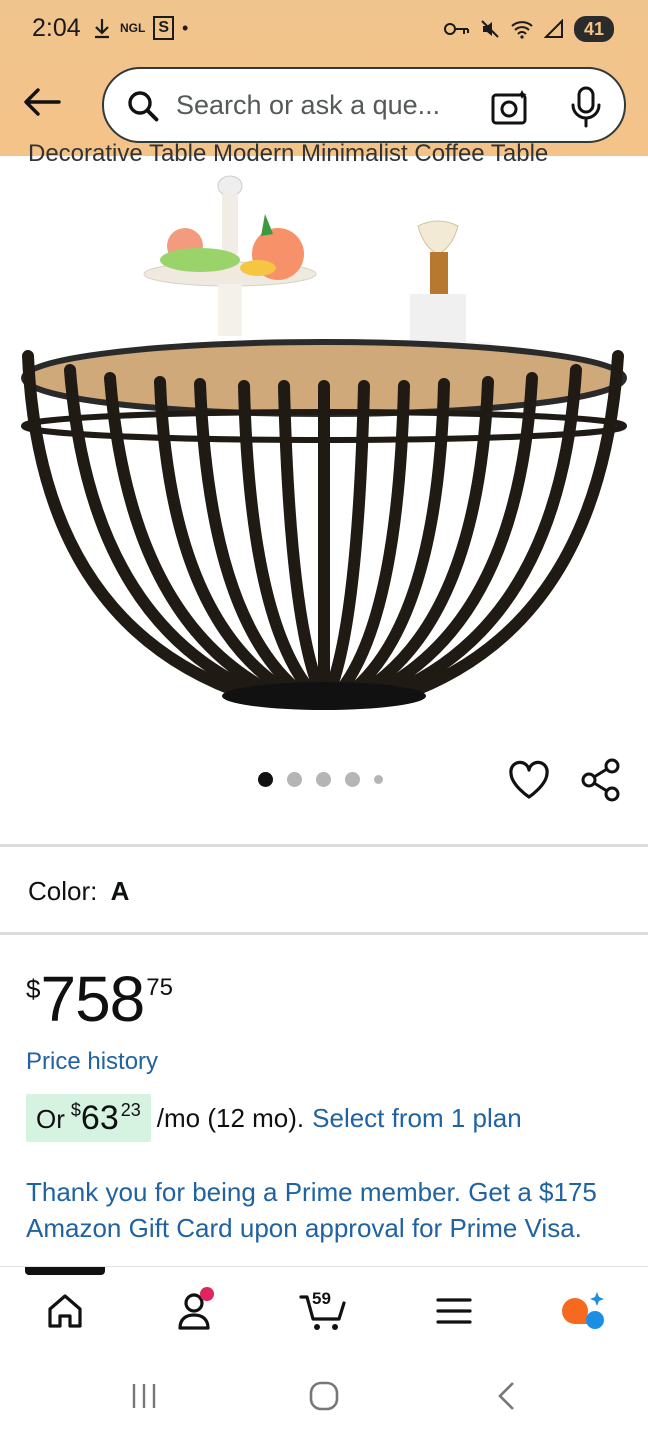 This screenshot has height=1440, width=648. Describe the element at coordinates (159, 987) in the screenshot. I see `price-fraction: 75` at that location.